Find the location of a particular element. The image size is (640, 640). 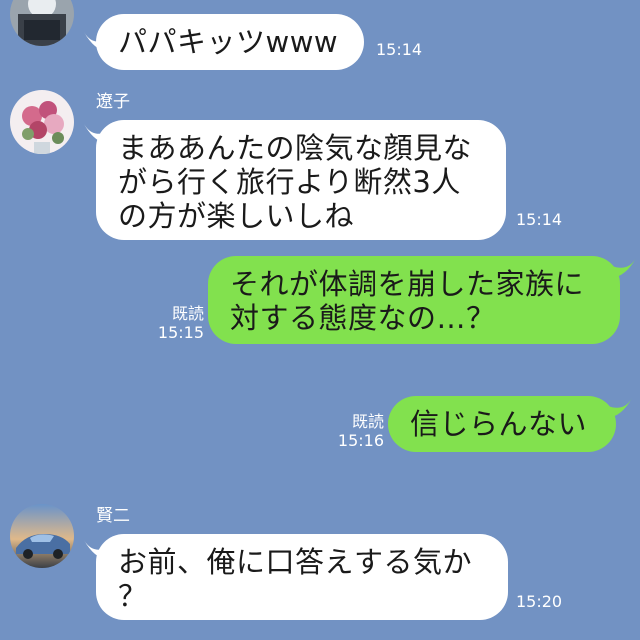

message-time: 15:16 is located at coordinates (360, 440).